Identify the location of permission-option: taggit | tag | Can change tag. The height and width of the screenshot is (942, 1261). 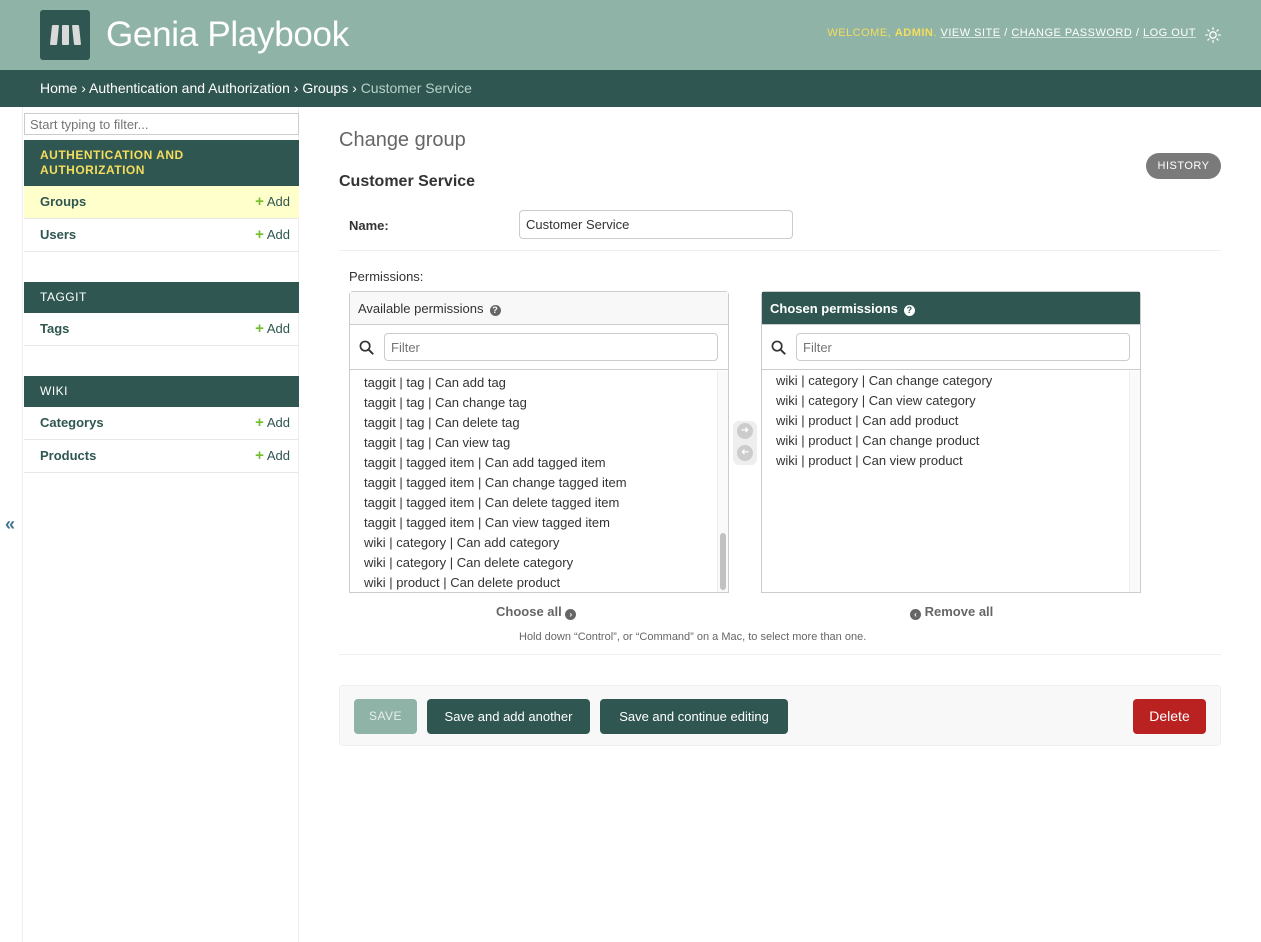
(539, 403).